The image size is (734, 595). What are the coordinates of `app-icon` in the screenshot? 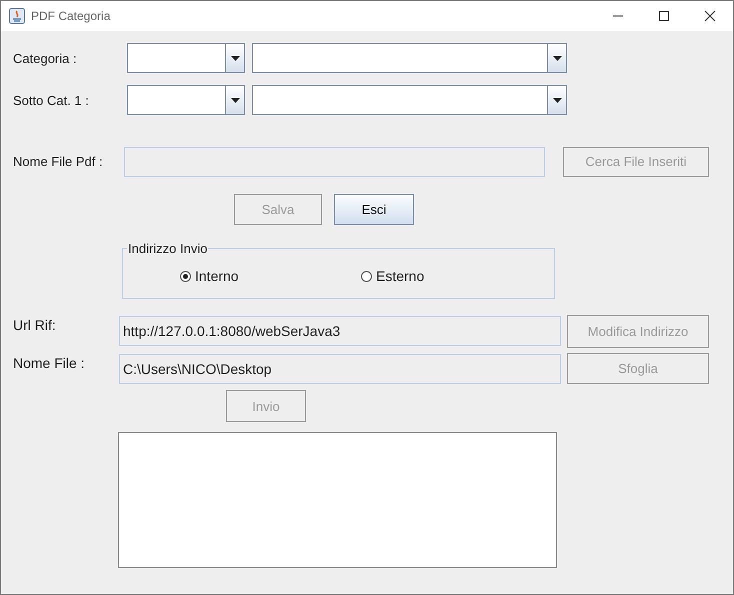 It's located at (17, 16).